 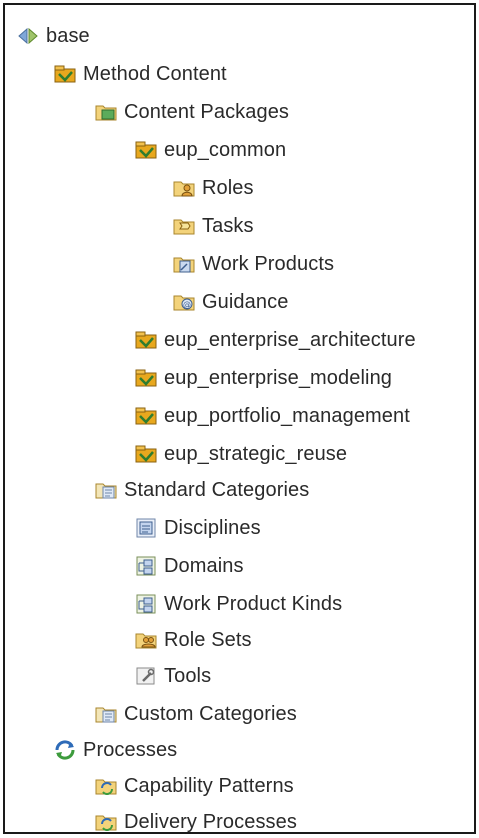 I want to click on method-plugin-icon, so click(x=65, y=74).